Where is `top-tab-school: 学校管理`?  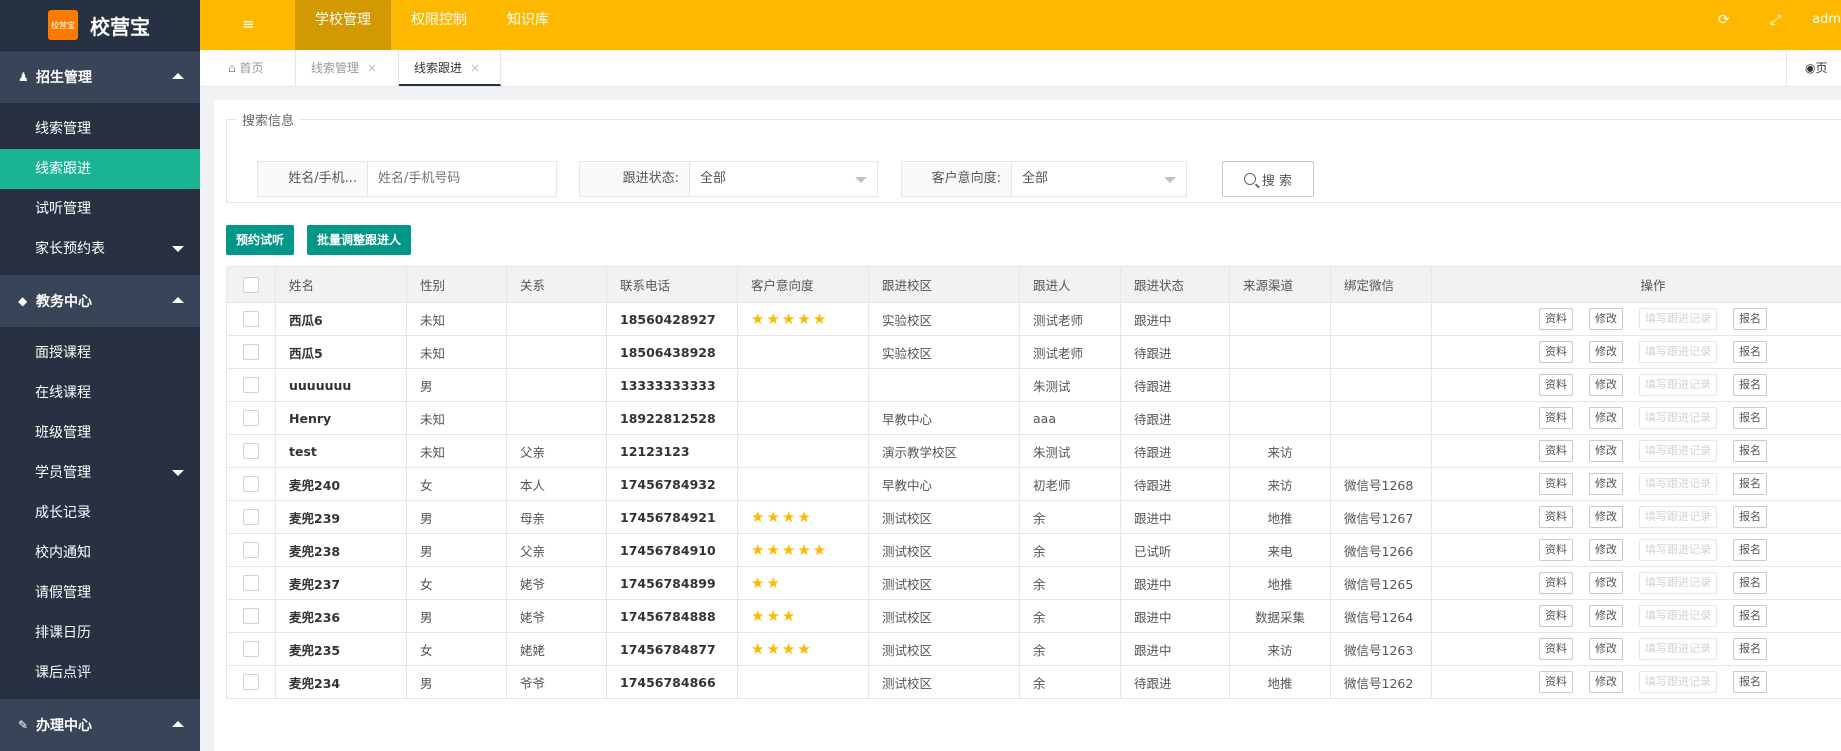
top-tab-school: 学校管理 is located at coordinates (343, 25).